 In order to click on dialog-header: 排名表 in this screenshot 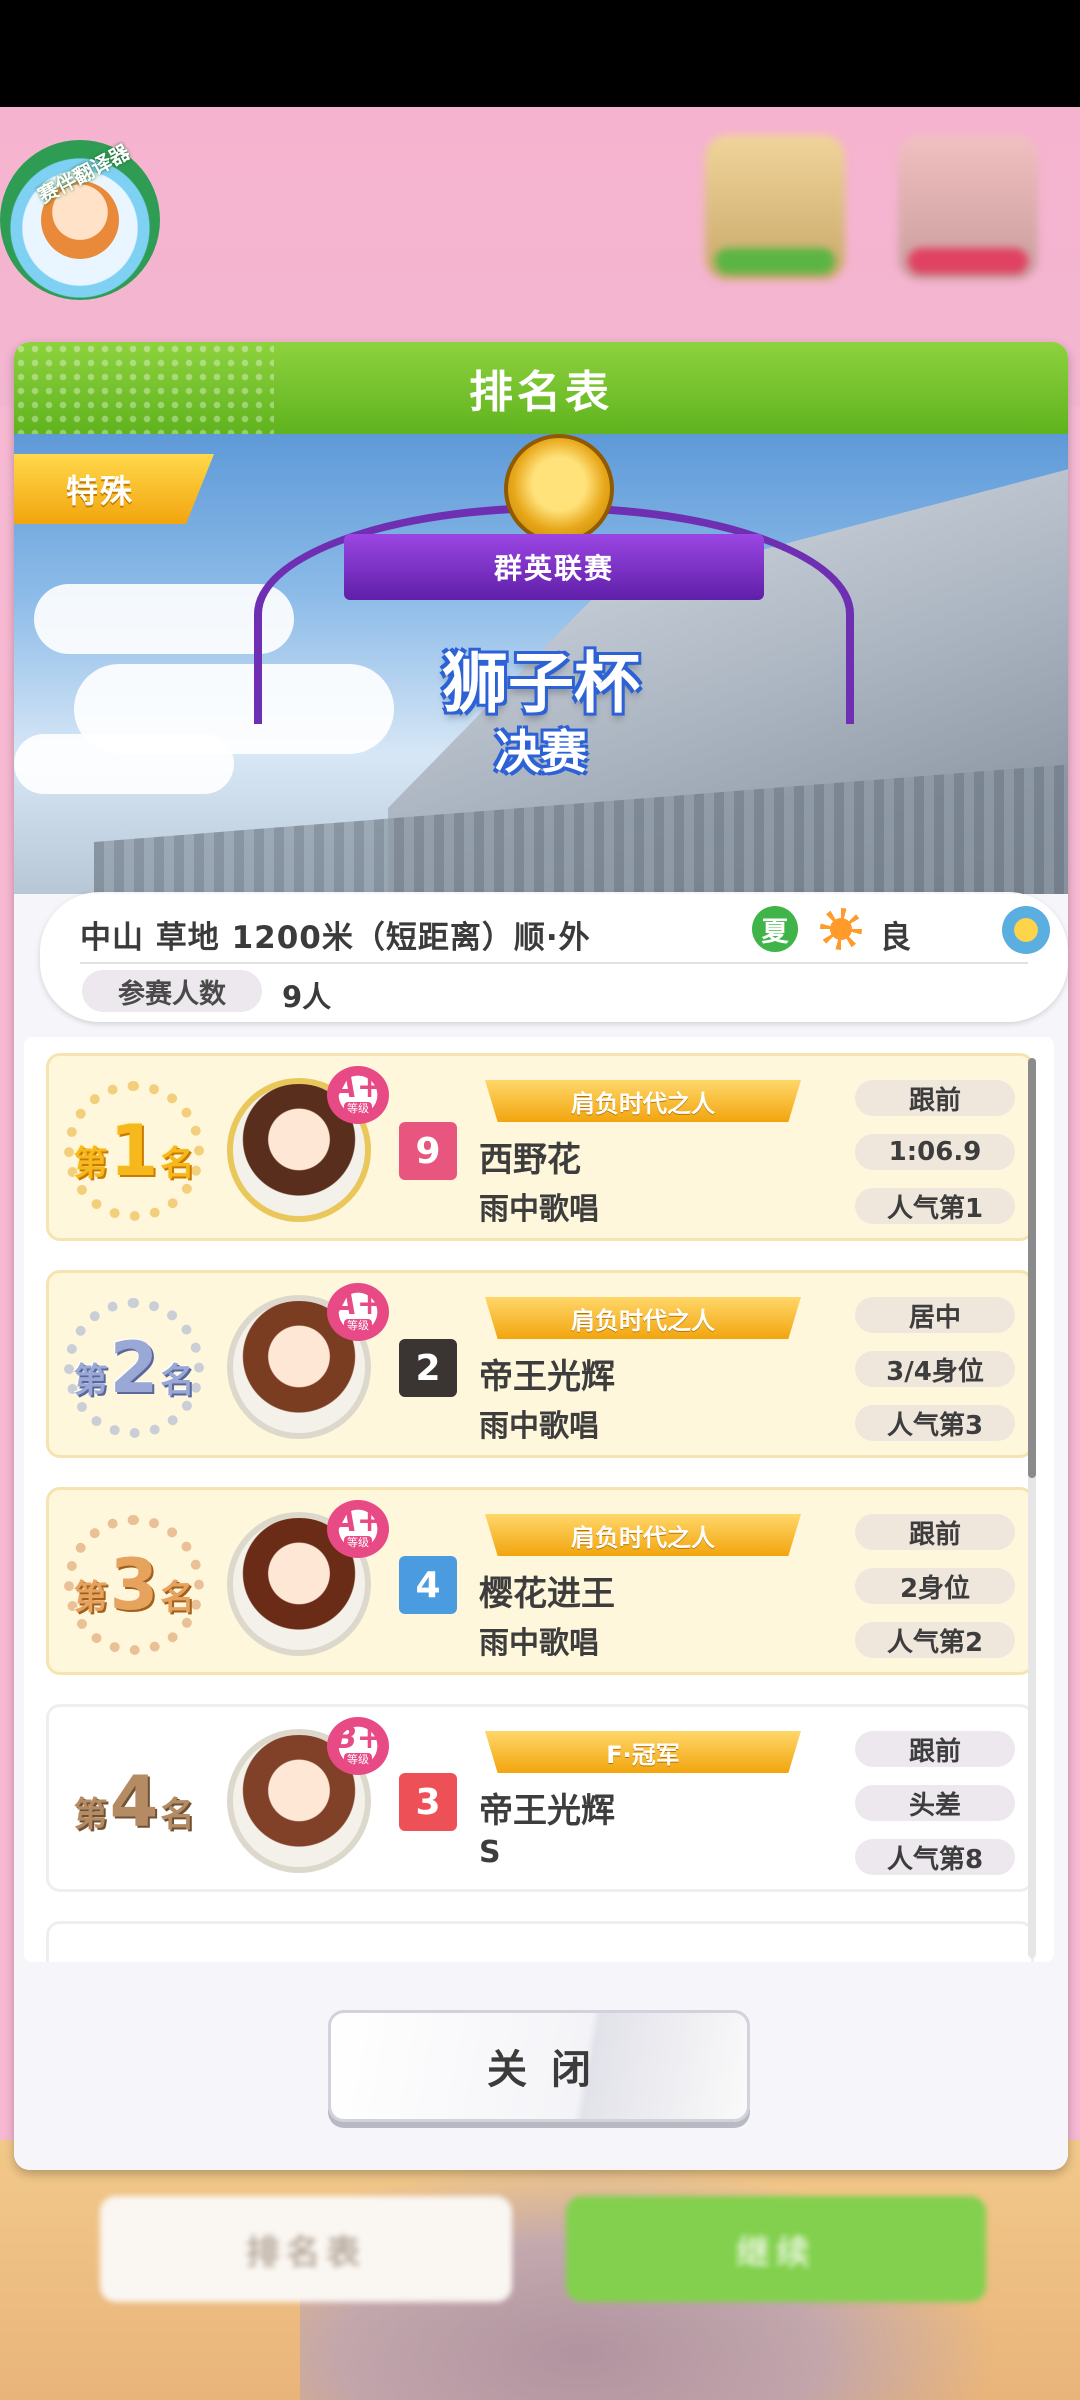, I will do `click(541, 388)`.